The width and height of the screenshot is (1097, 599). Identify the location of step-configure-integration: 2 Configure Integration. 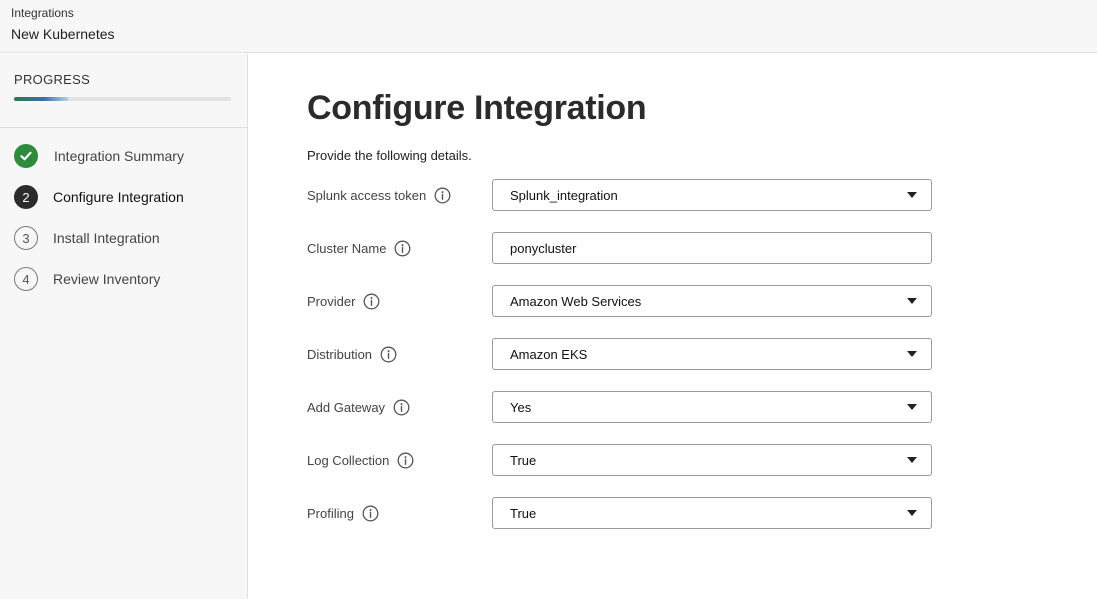
(99, 197).